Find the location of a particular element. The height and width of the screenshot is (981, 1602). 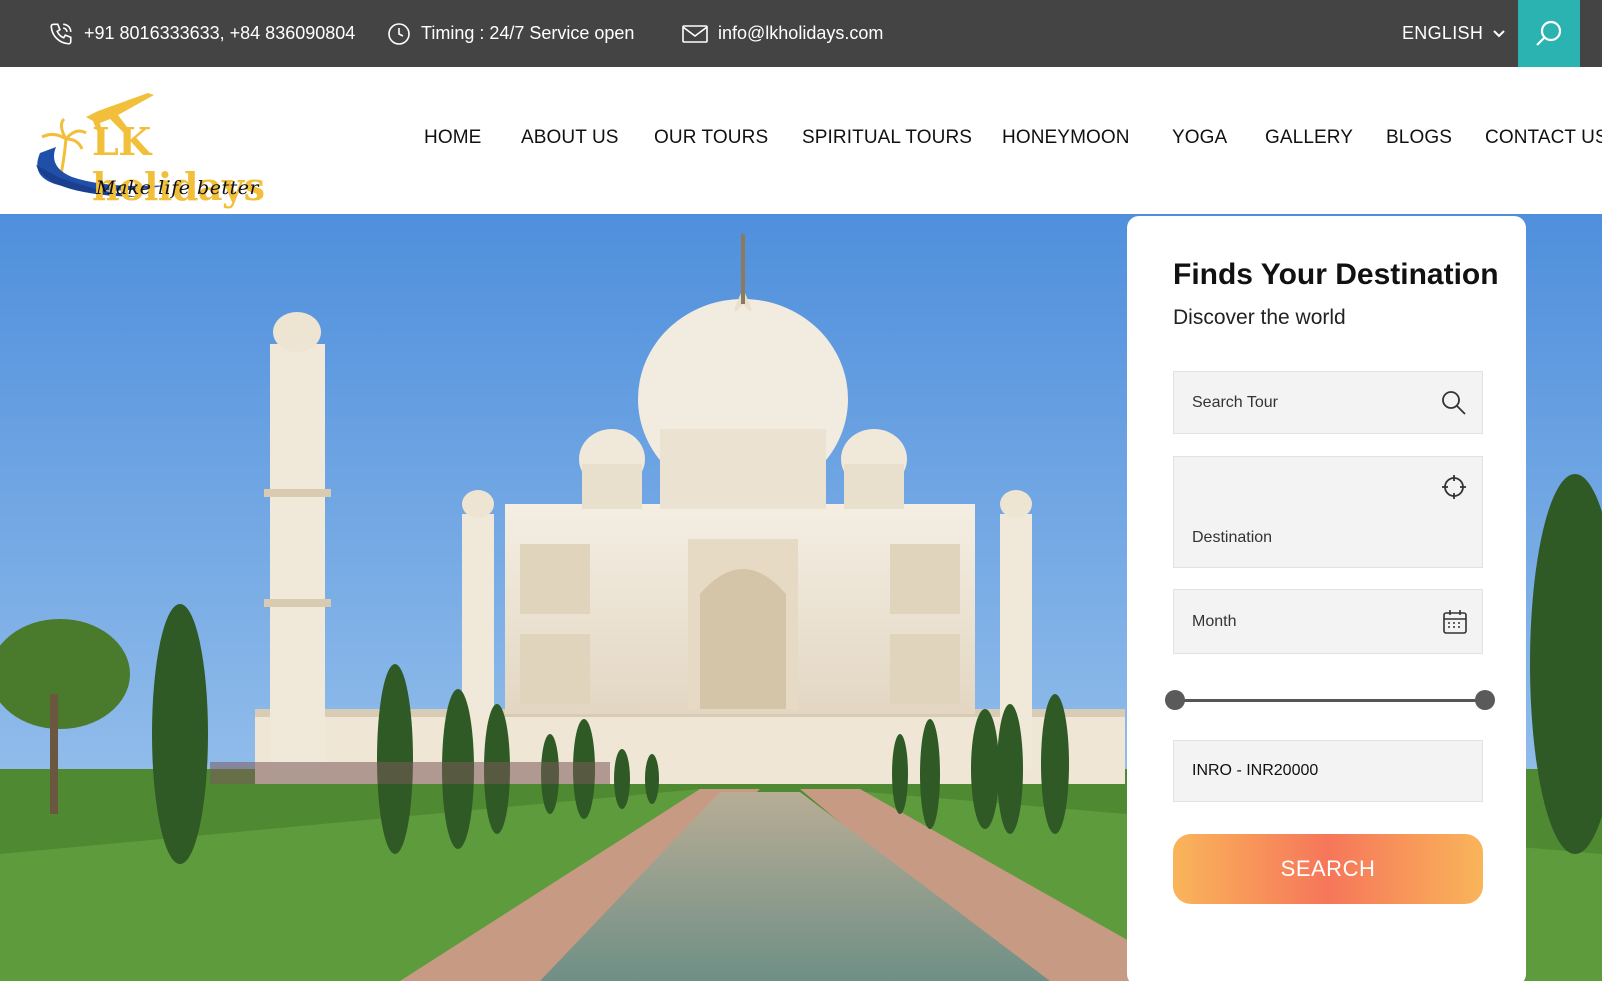

panel-title: Finds Your Destination is located at coordinates (1336, 274).